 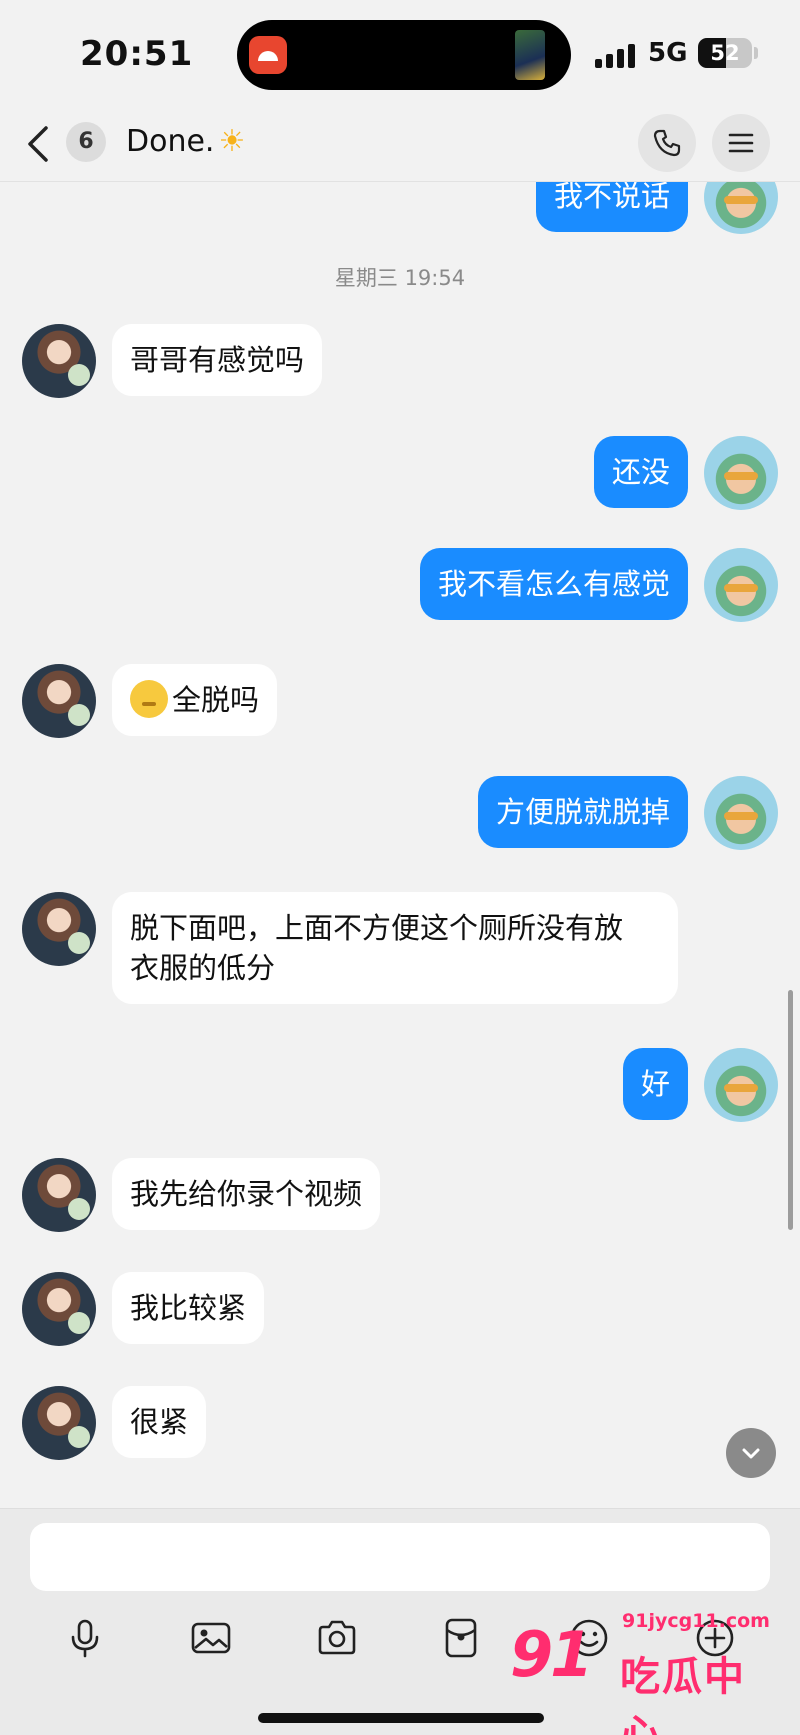 I want to click on message-text-line: 脱下面吧，上面不方便这个厕所没有放, so click(x=377, y=928).